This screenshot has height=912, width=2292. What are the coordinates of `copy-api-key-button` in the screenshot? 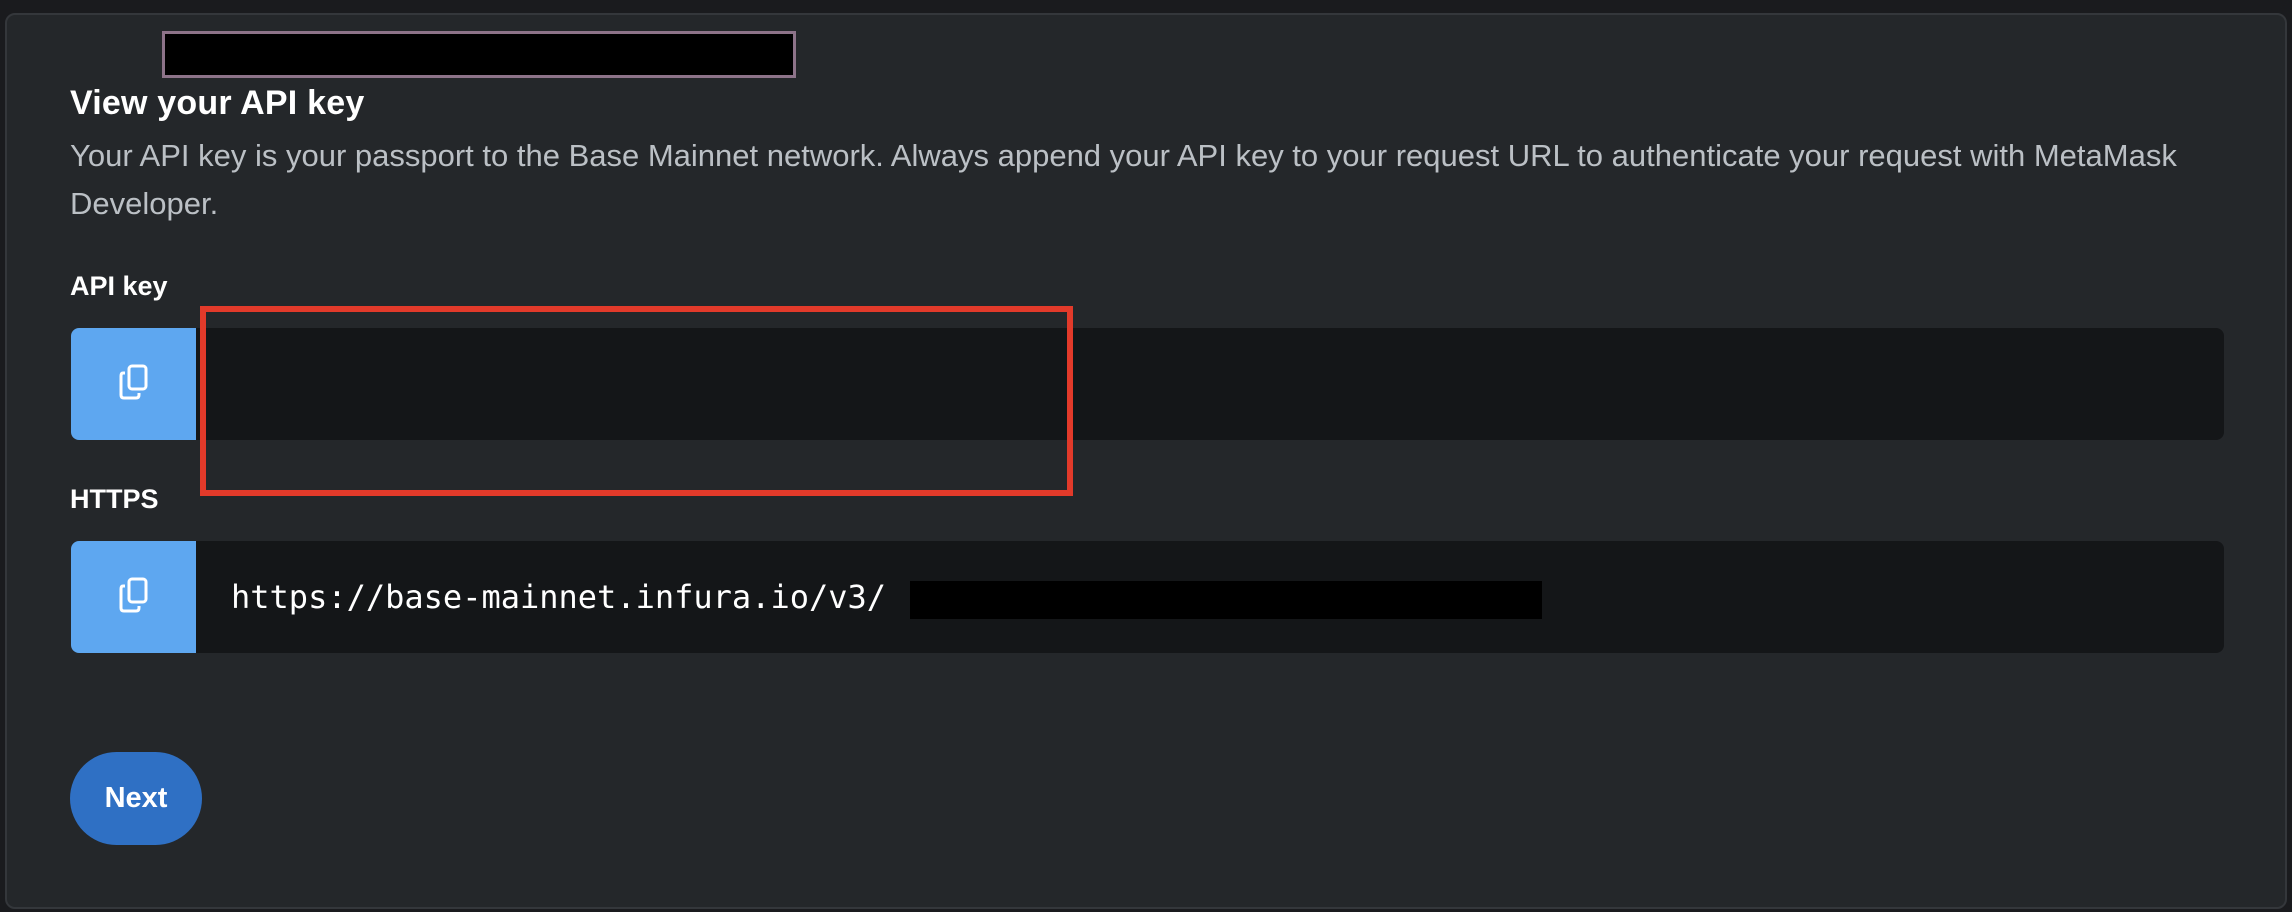 It's located at (133, 384).